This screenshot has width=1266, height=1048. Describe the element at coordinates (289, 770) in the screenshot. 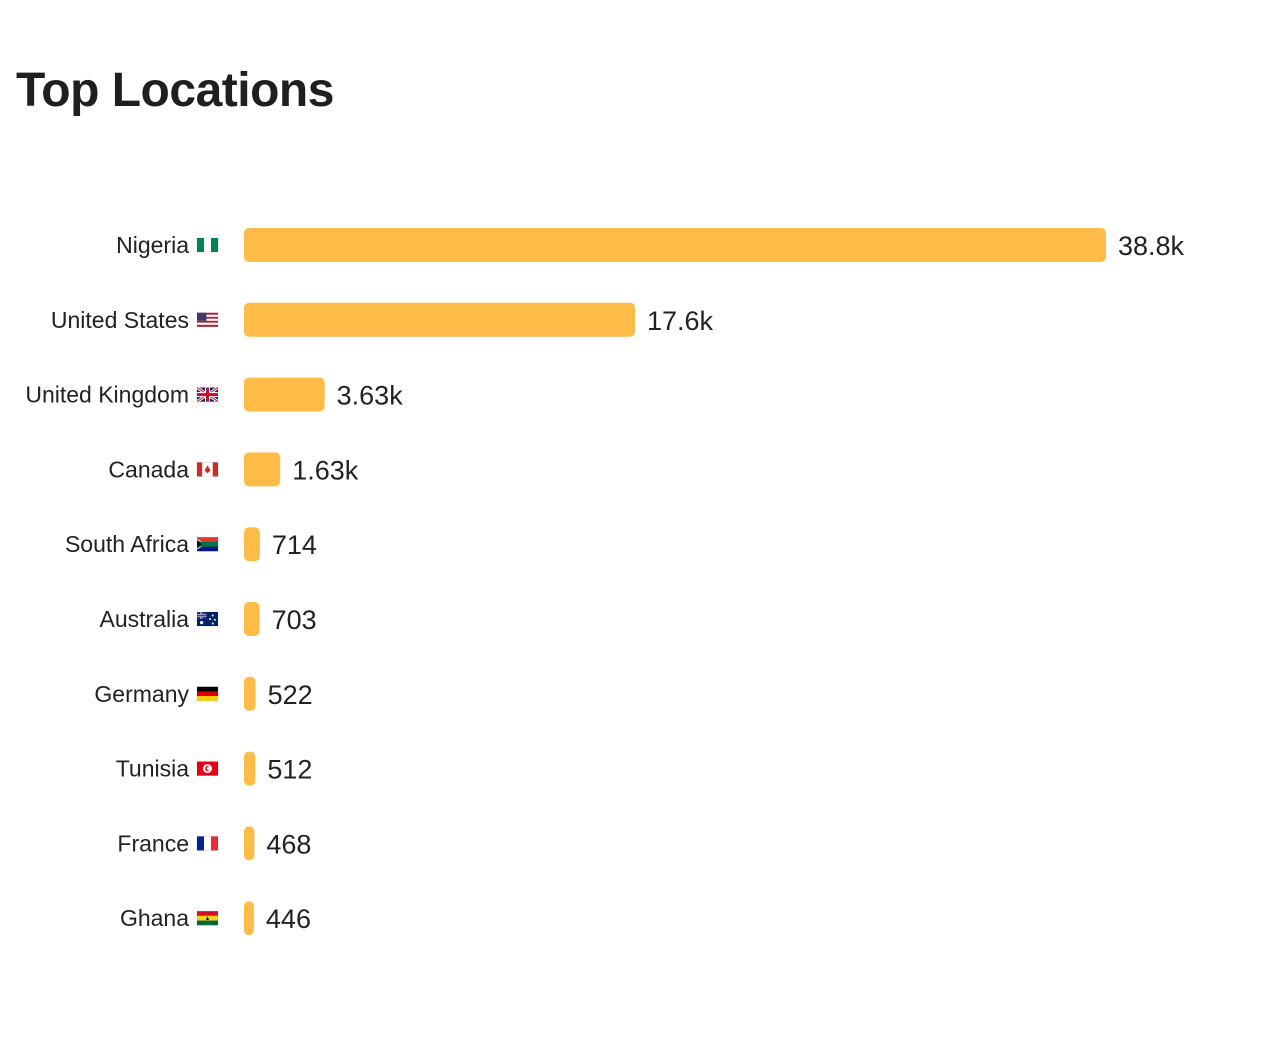

I see `value-label: 512` at that location.